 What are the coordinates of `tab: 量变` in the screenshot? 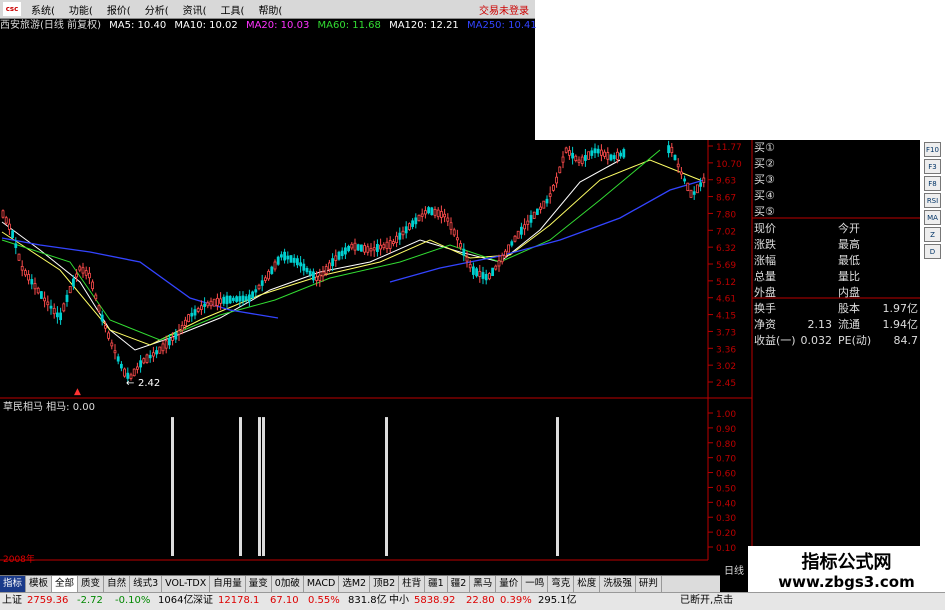 It's located at (259, 584).